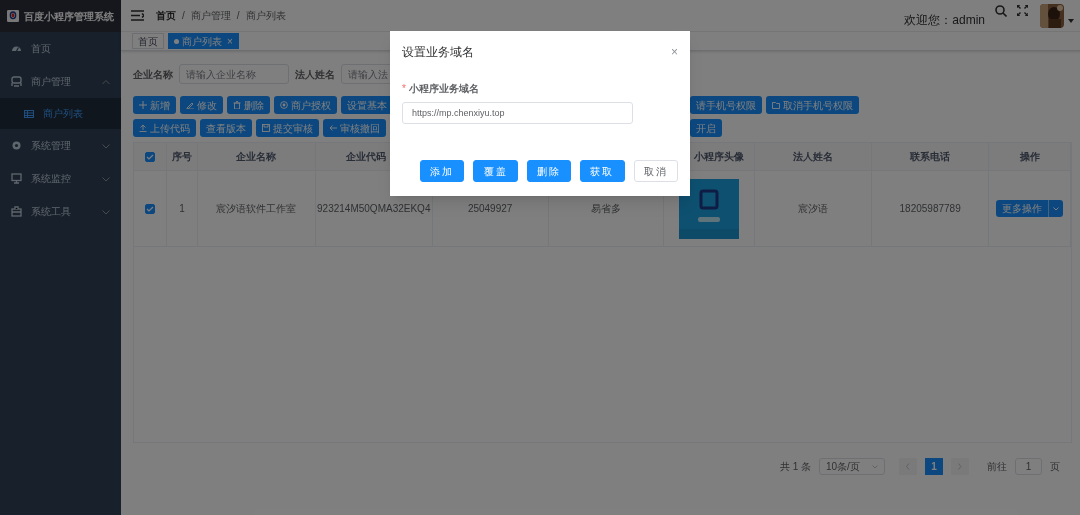  Describe the element at coordinates (16, 211) in the screenshot. I see `toolbox-icon` at that location.